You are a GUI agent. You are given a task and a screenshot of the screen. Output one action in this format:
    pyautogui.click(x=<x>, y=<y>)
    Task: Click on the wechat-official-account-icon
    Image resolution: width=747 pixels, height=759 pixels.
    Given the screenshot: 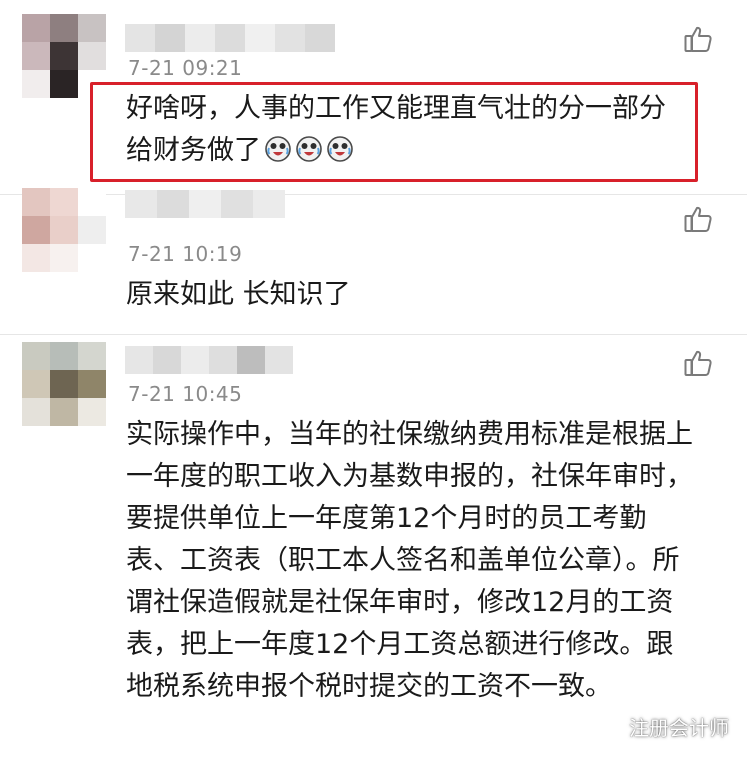 What is the action you would take?
    pyautogui.click(x=611, y=726)
    